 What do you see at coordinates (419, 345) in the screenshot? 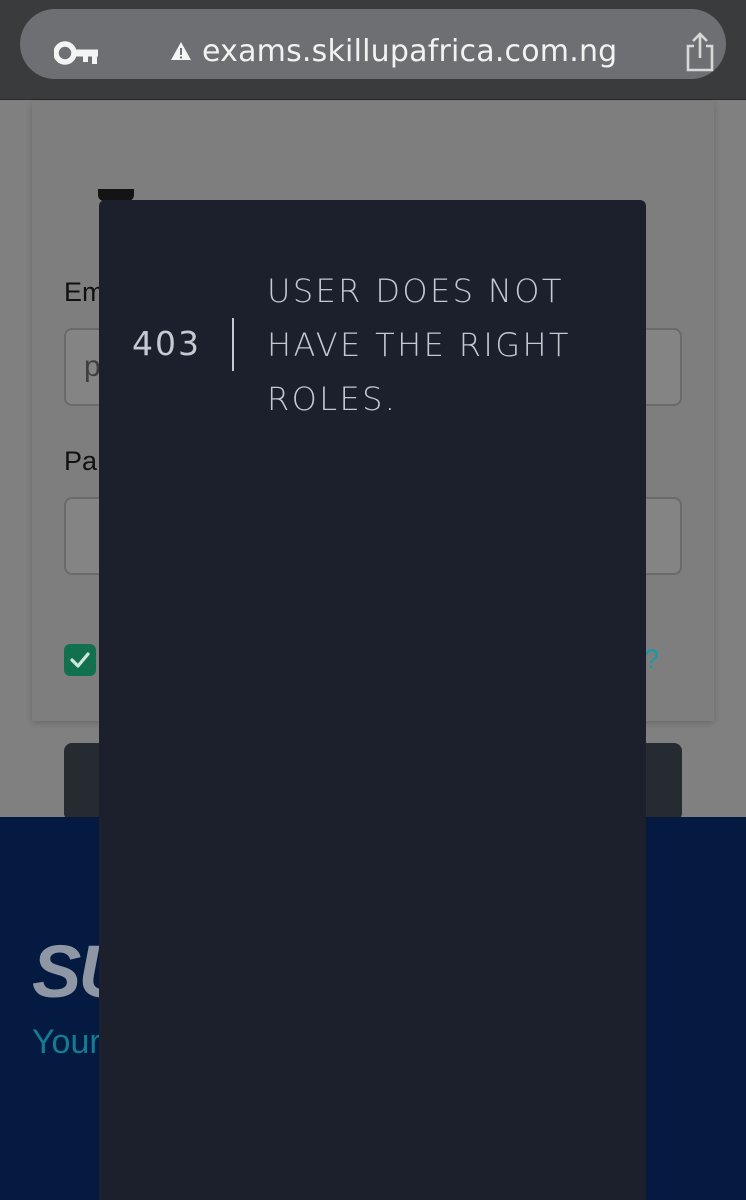
I see `error-message: USER DOES NOT HAVE THE RIGHT ROLES.` at bounding box center [419, 345].